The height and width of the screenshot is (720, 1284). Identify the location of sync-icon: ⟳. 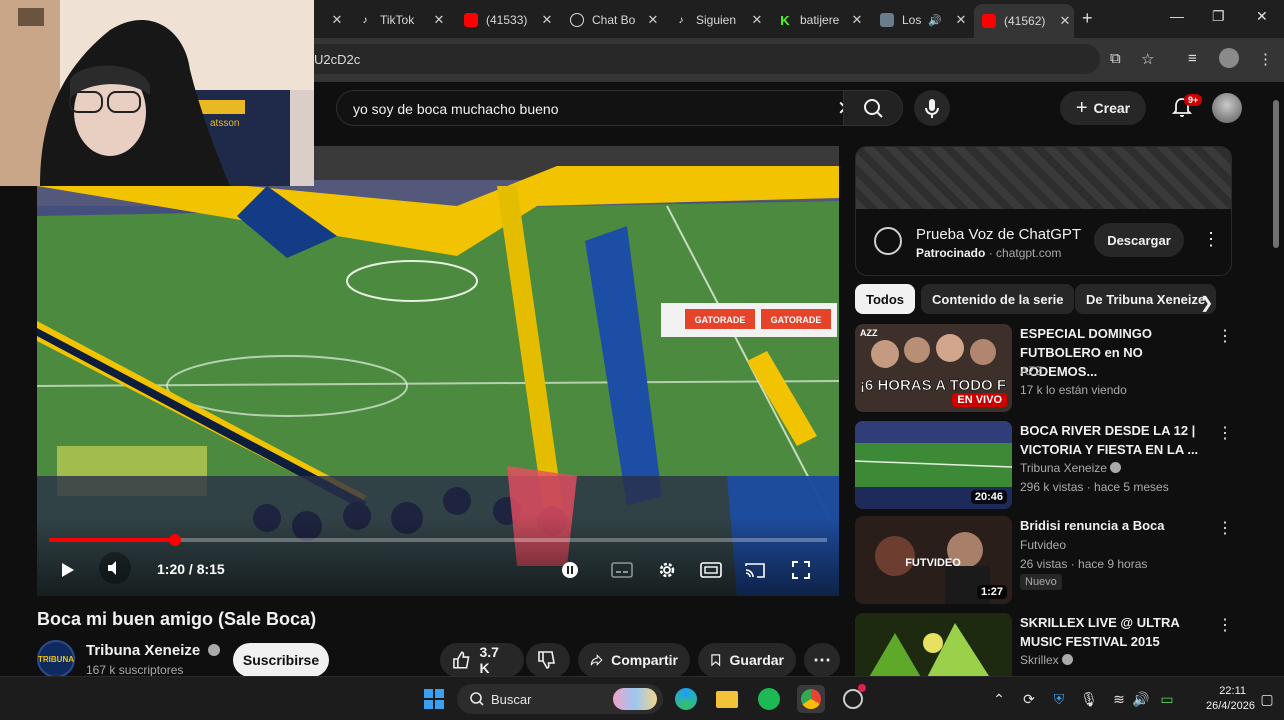
(1029, 699).